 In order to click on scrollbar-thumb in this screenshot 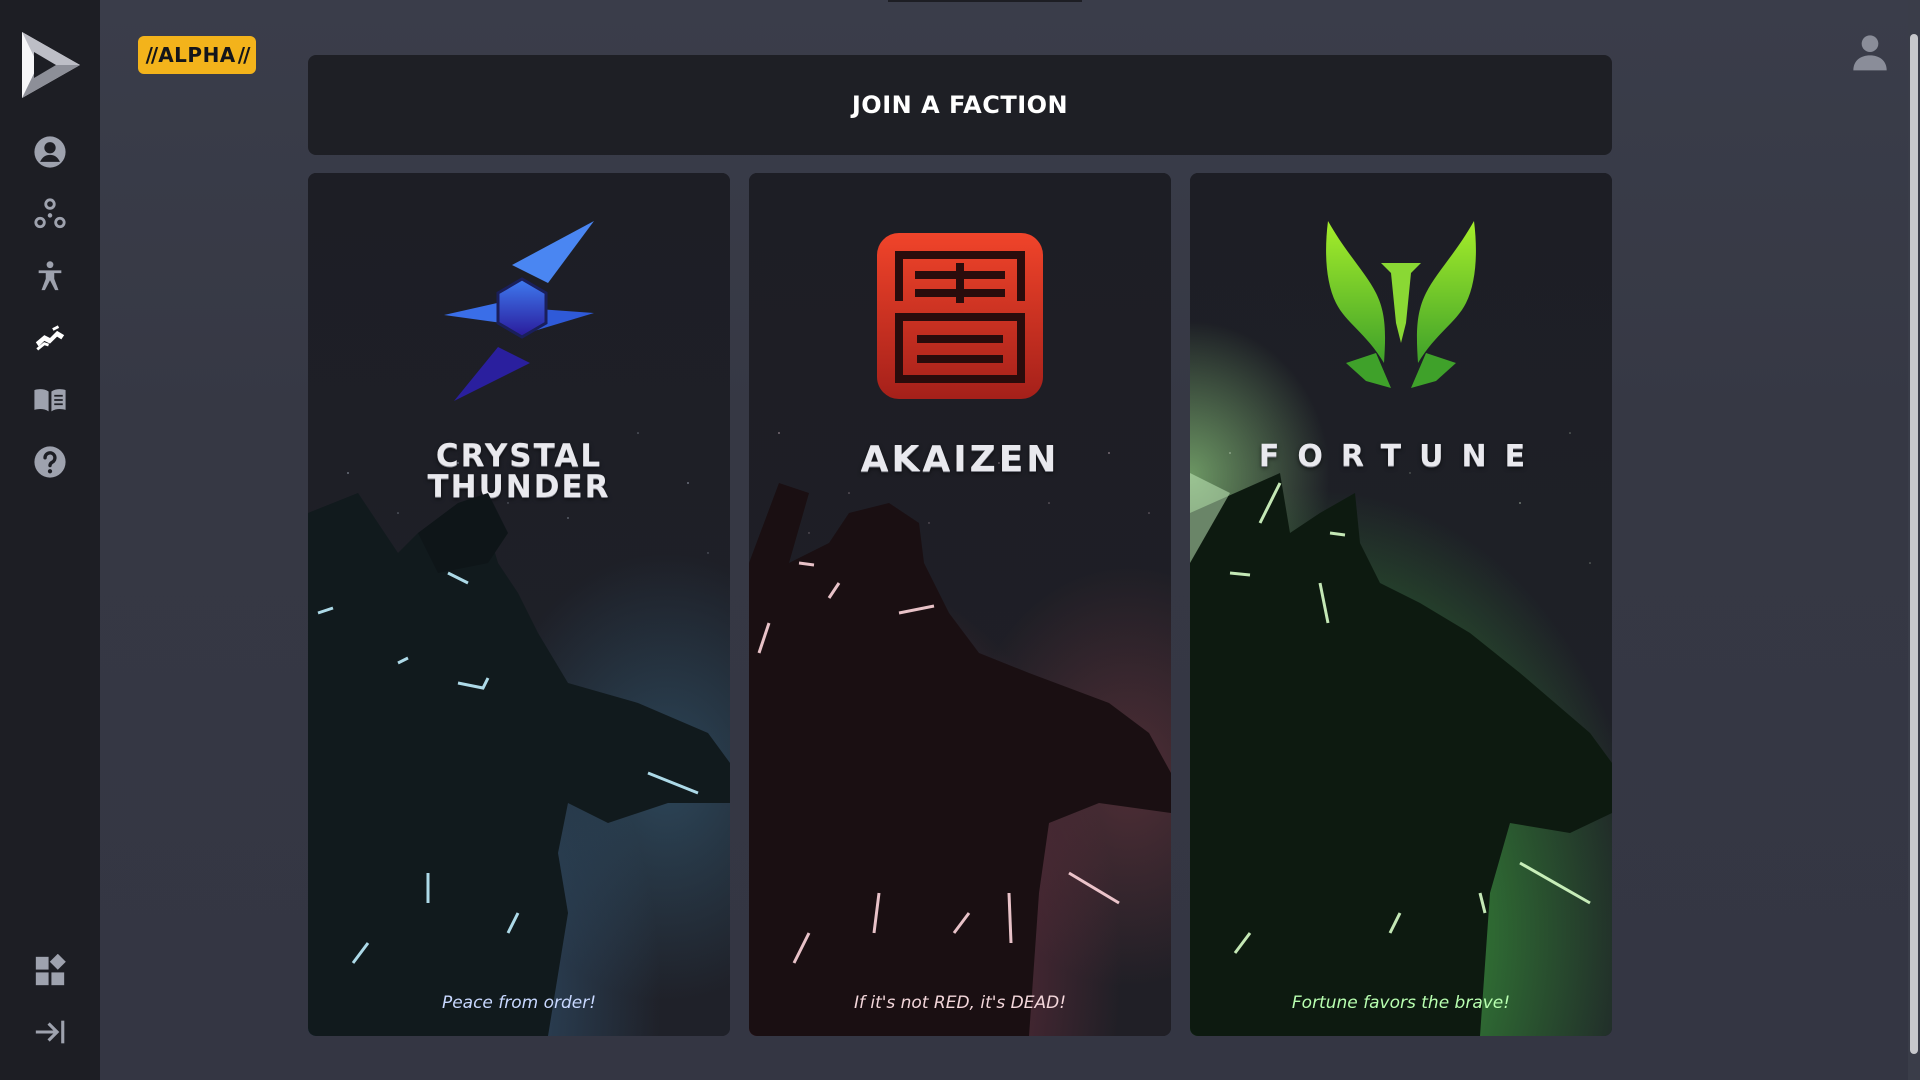, I will do `click(1914, 544)`.